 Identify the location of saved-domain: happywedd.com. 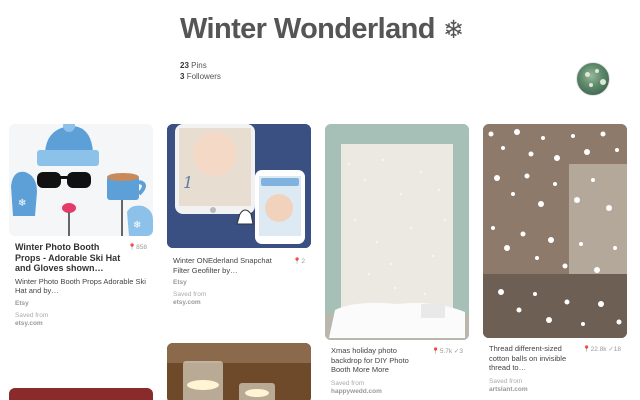
(356, 391).